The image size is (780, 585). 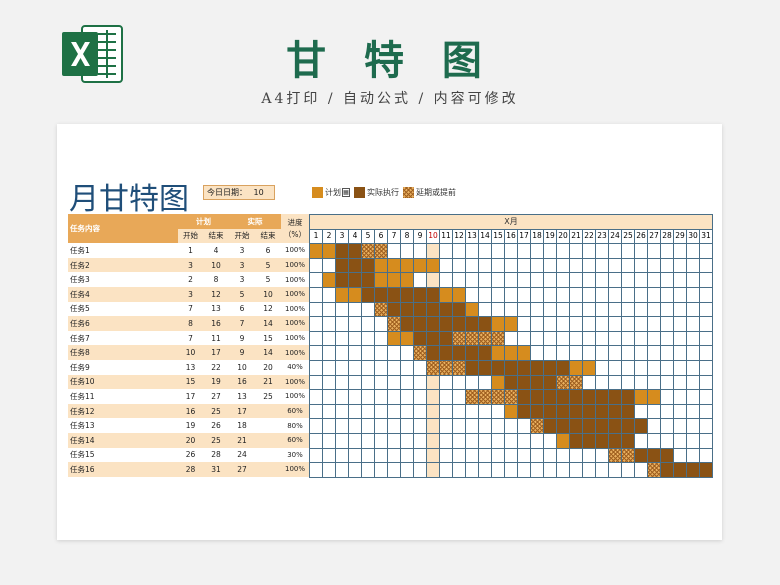 What do you see at coordinates (295, 455) in the screenshot?
I see `progress-cell: 30%` at bounding box center [295, 455].